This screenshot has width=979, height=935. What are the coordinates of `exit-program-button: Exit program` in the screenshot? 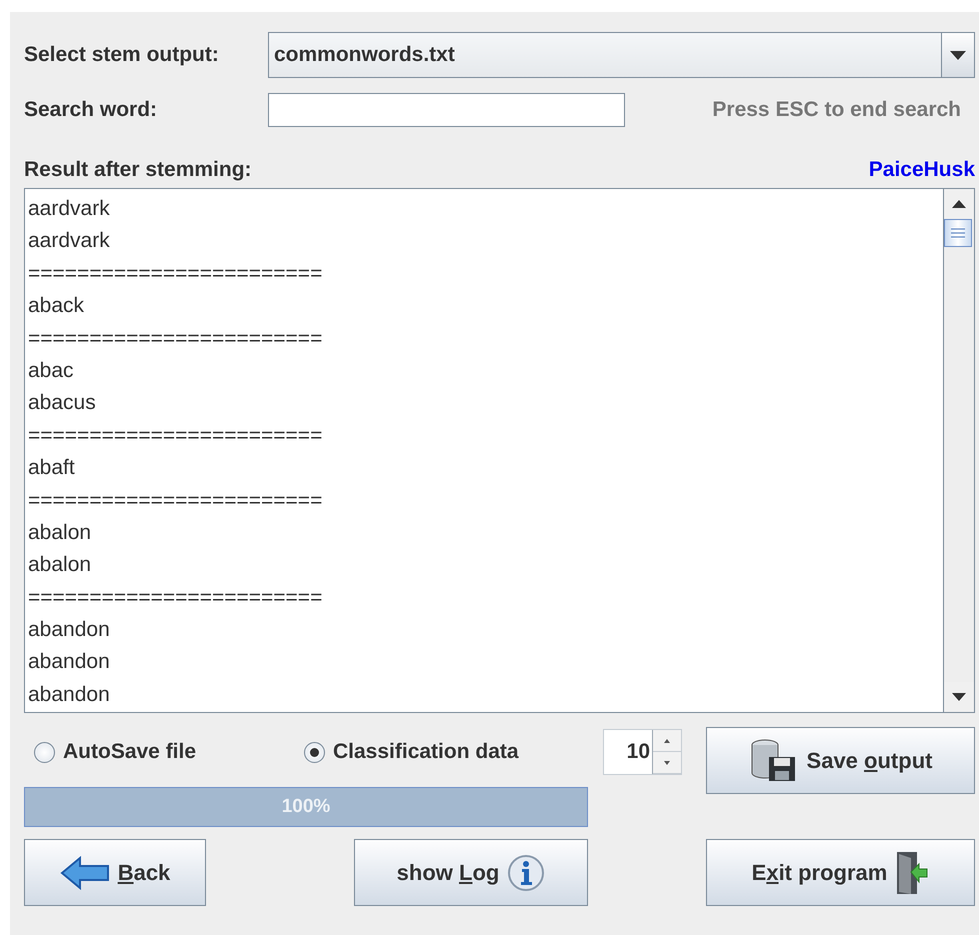 It's located at (840, 872).